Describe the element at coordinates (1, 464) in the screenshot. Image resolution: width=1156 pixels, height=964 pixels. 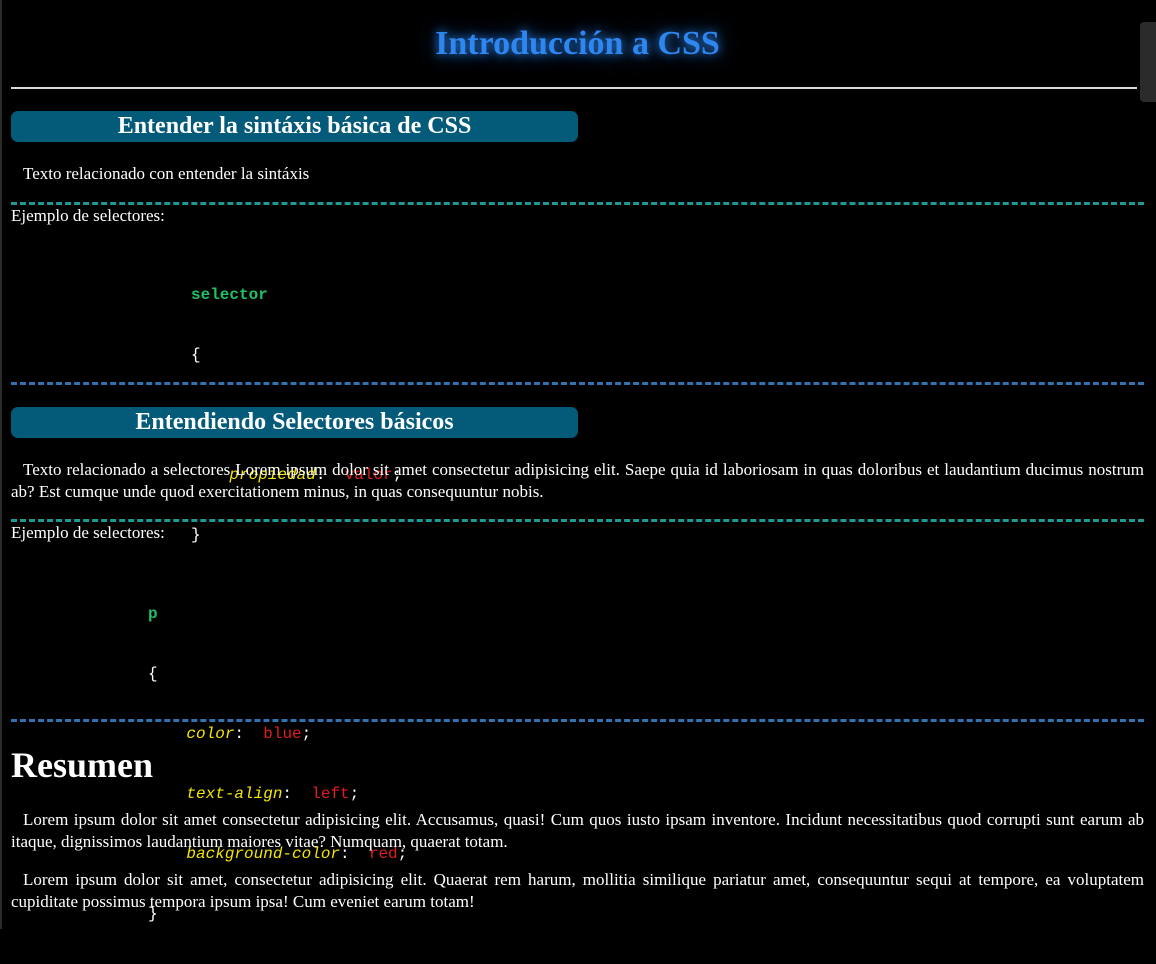
I see `window-left-border` at that location.